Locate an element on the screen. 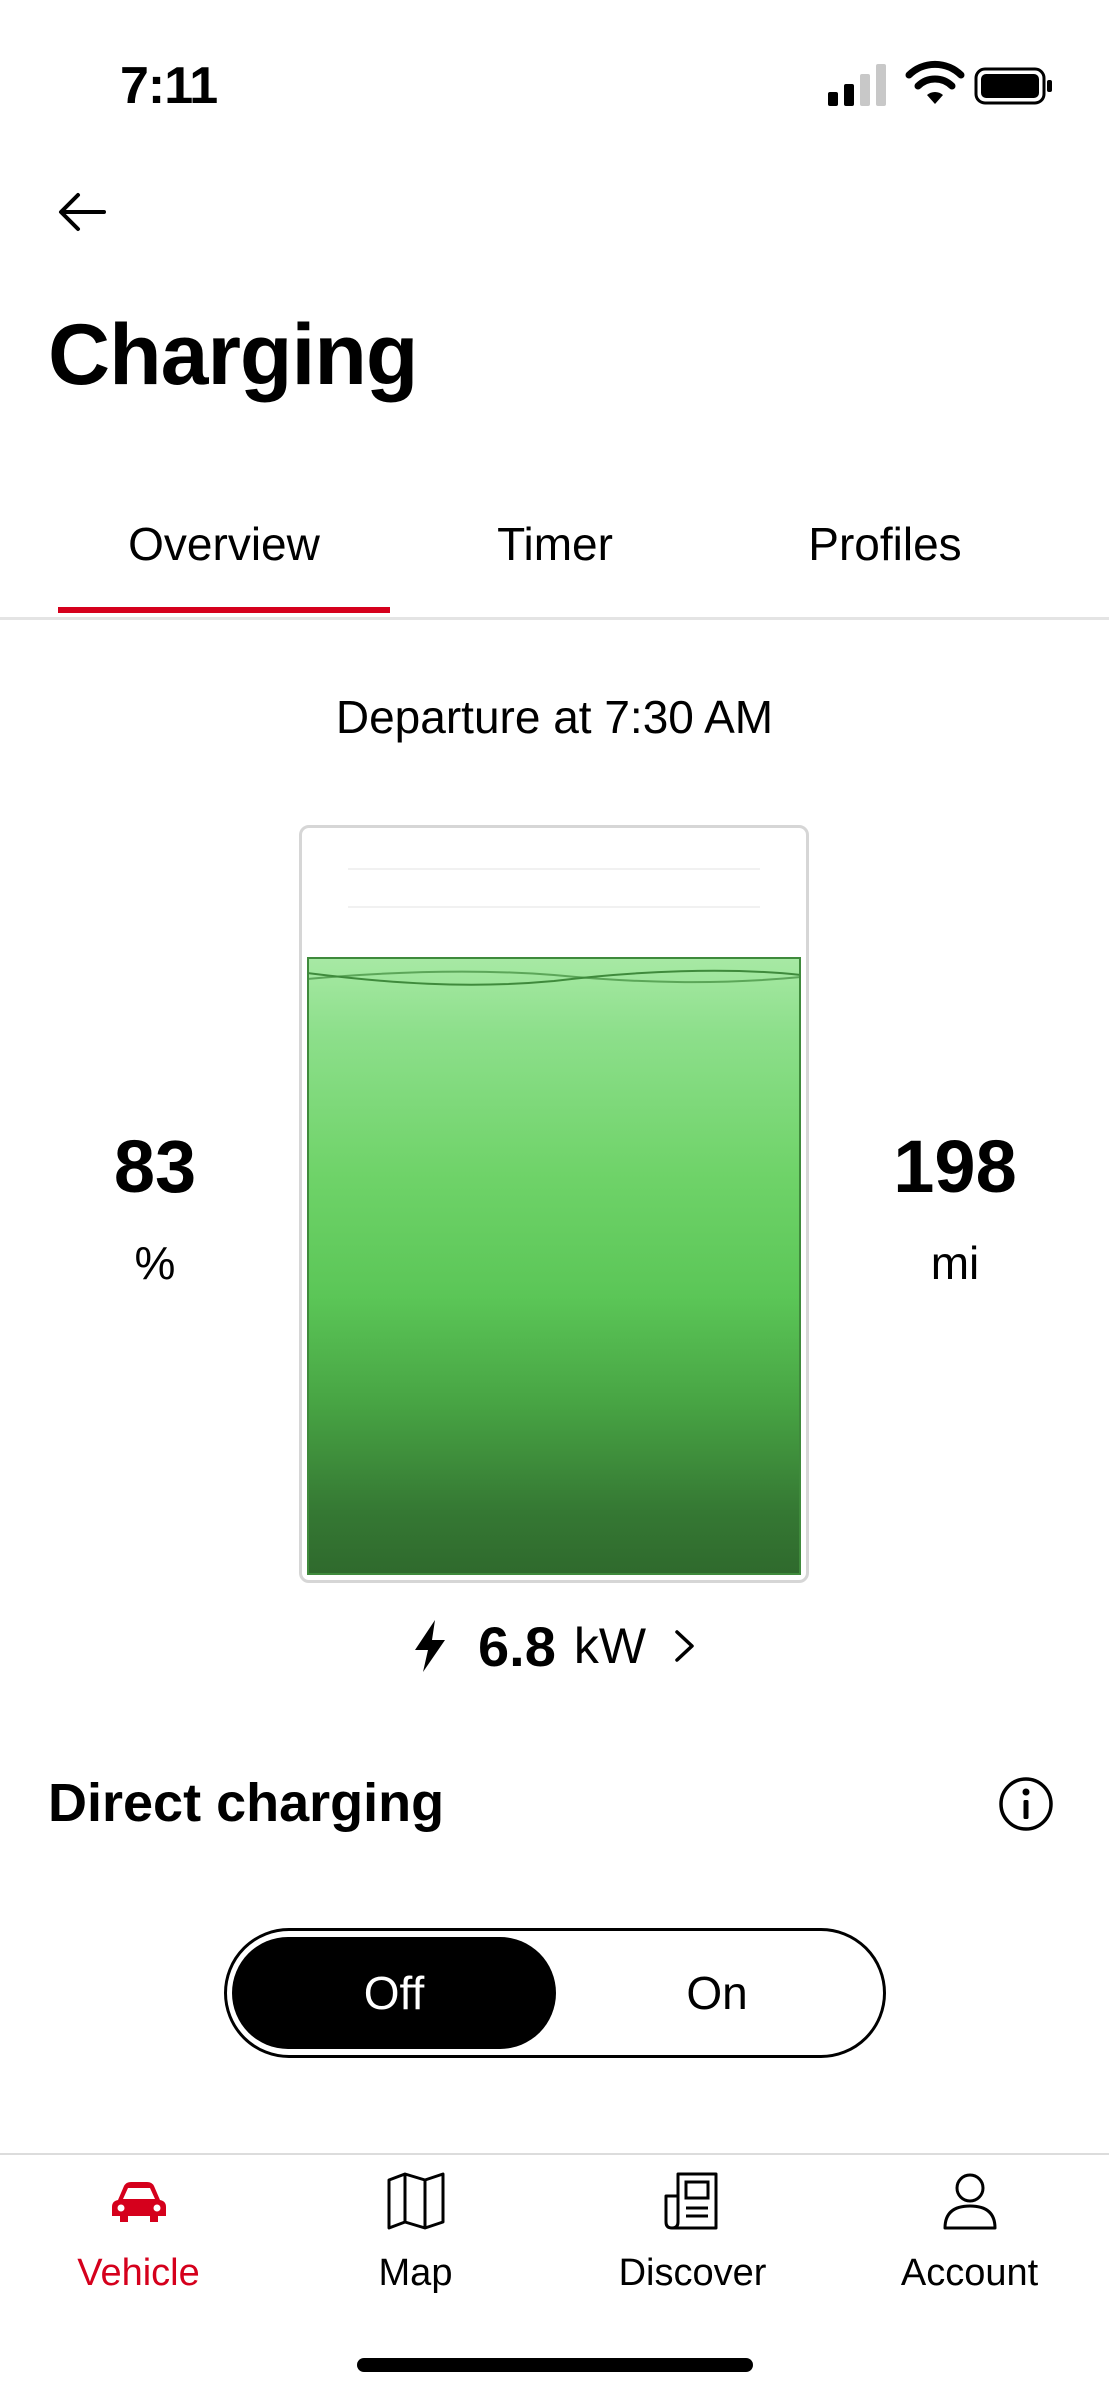 Image resolution: width=1109 pixels, height=2400 pixels. tab-timer: Timer is located at coordinates (555, 544).